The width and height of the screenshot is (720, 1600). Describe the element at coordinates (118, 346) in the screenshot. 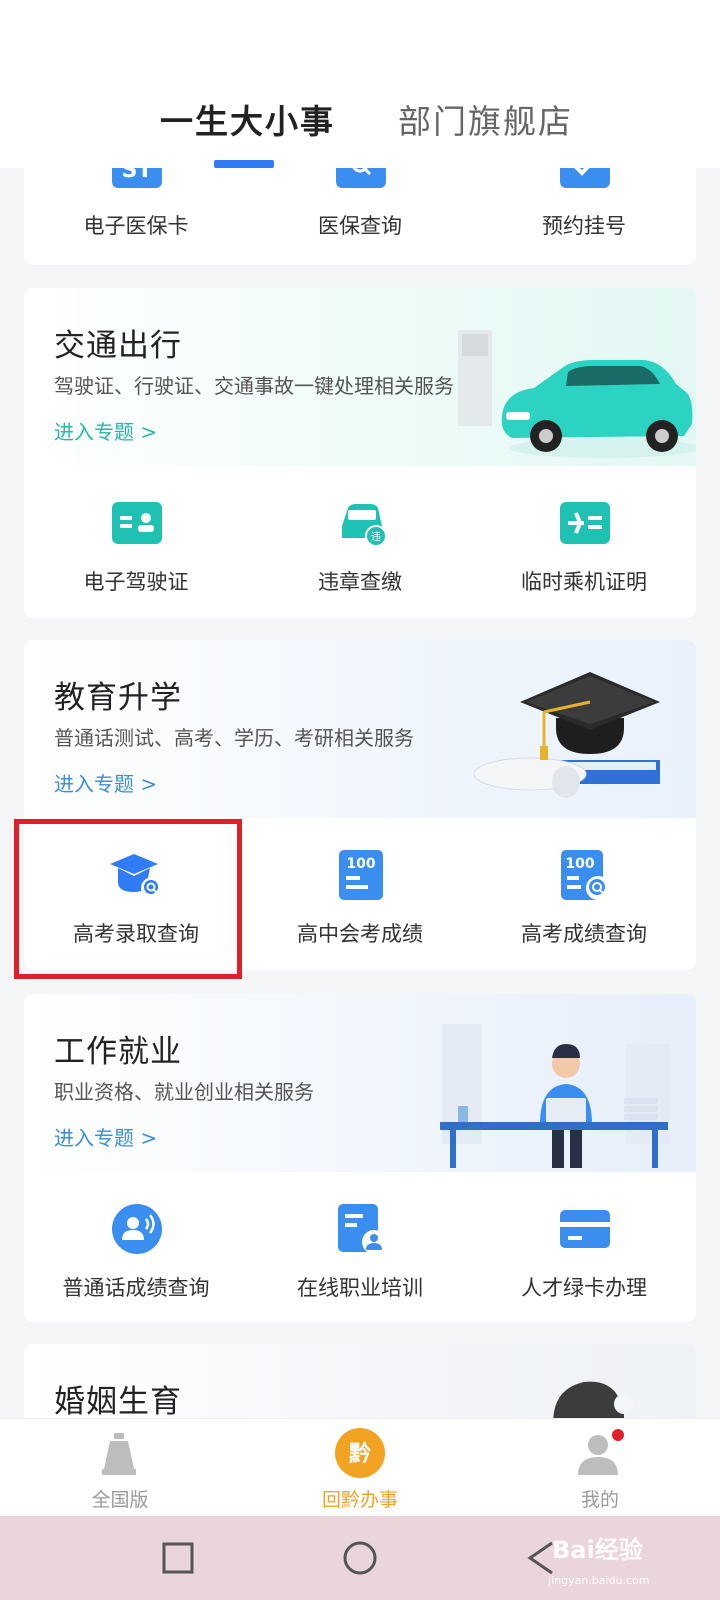

I see `traffic-title: 交通出行` at that location.